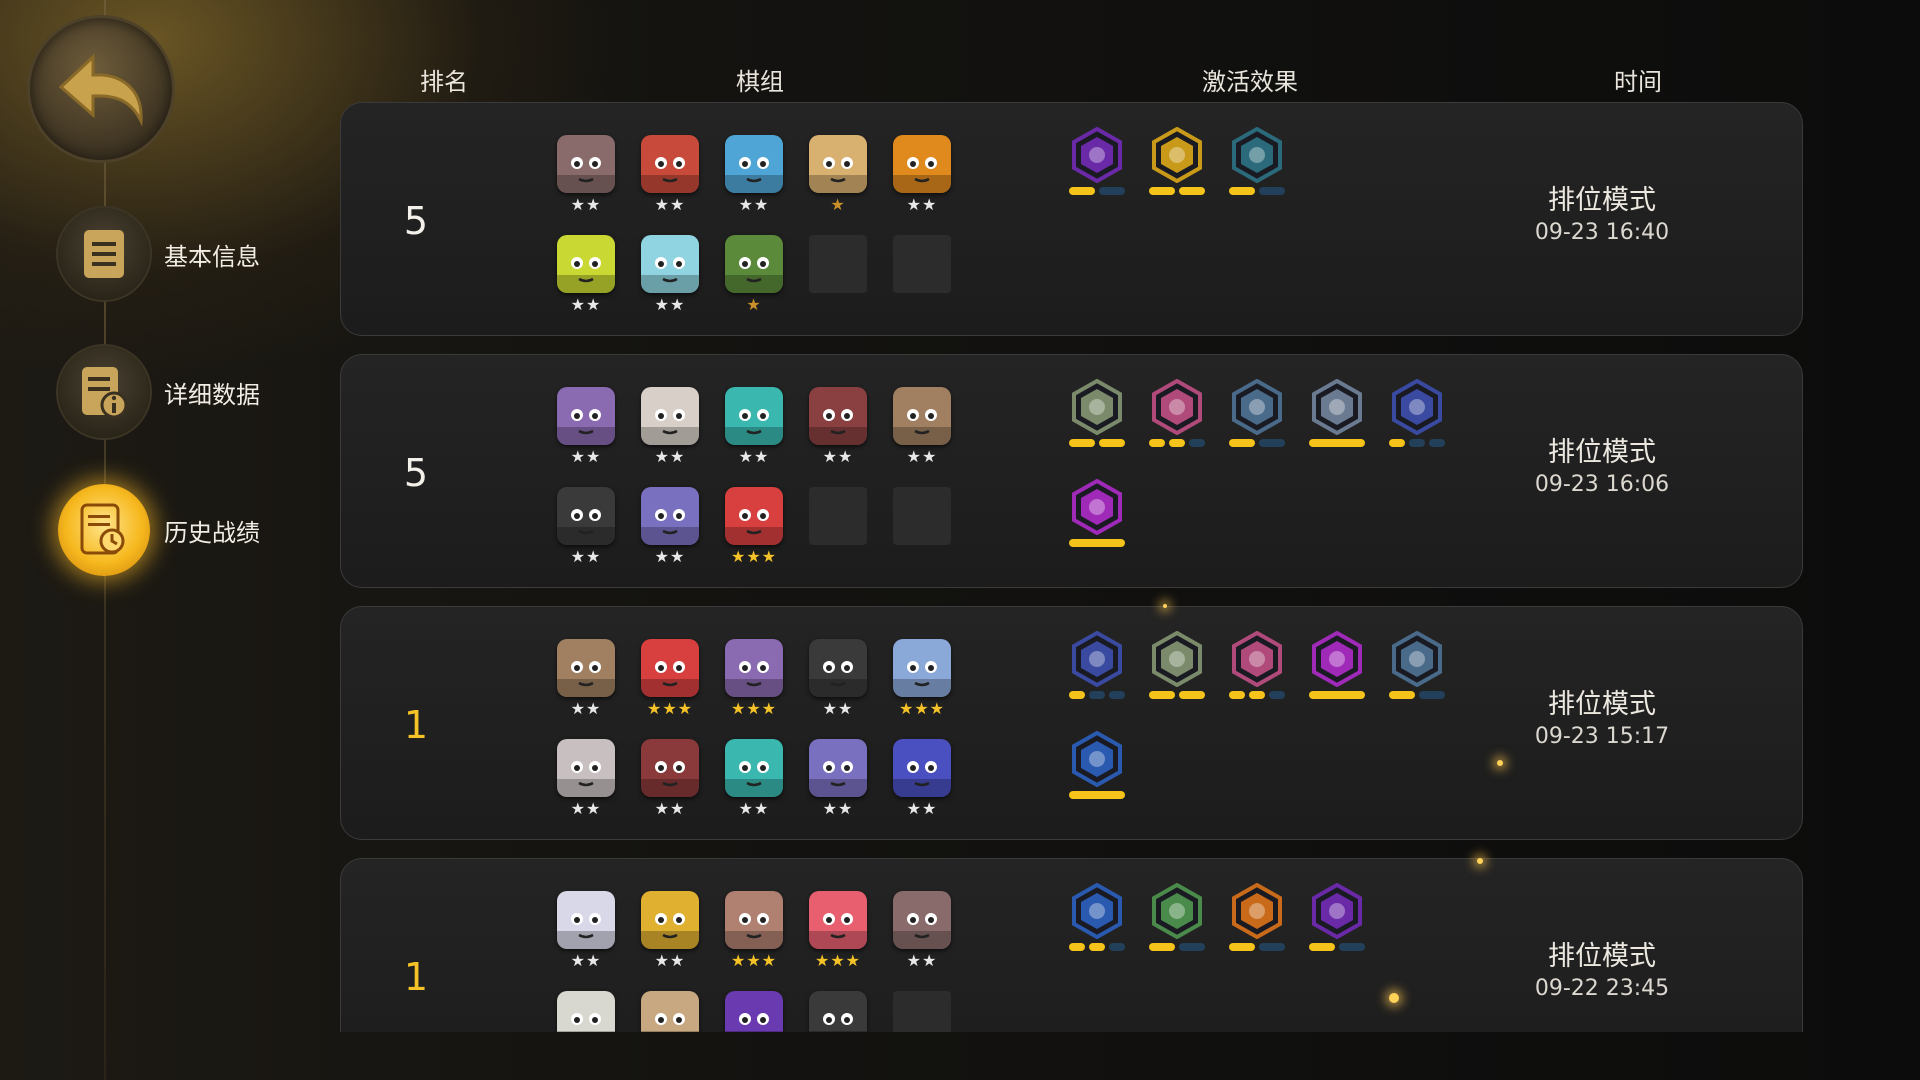 The width and height of the screenshot is (1920, 1080). What do you see at coordinates (159, 254) in the screenshot?
I see `nav-basic-info: 基本信息` at bounding box center [159, 254].